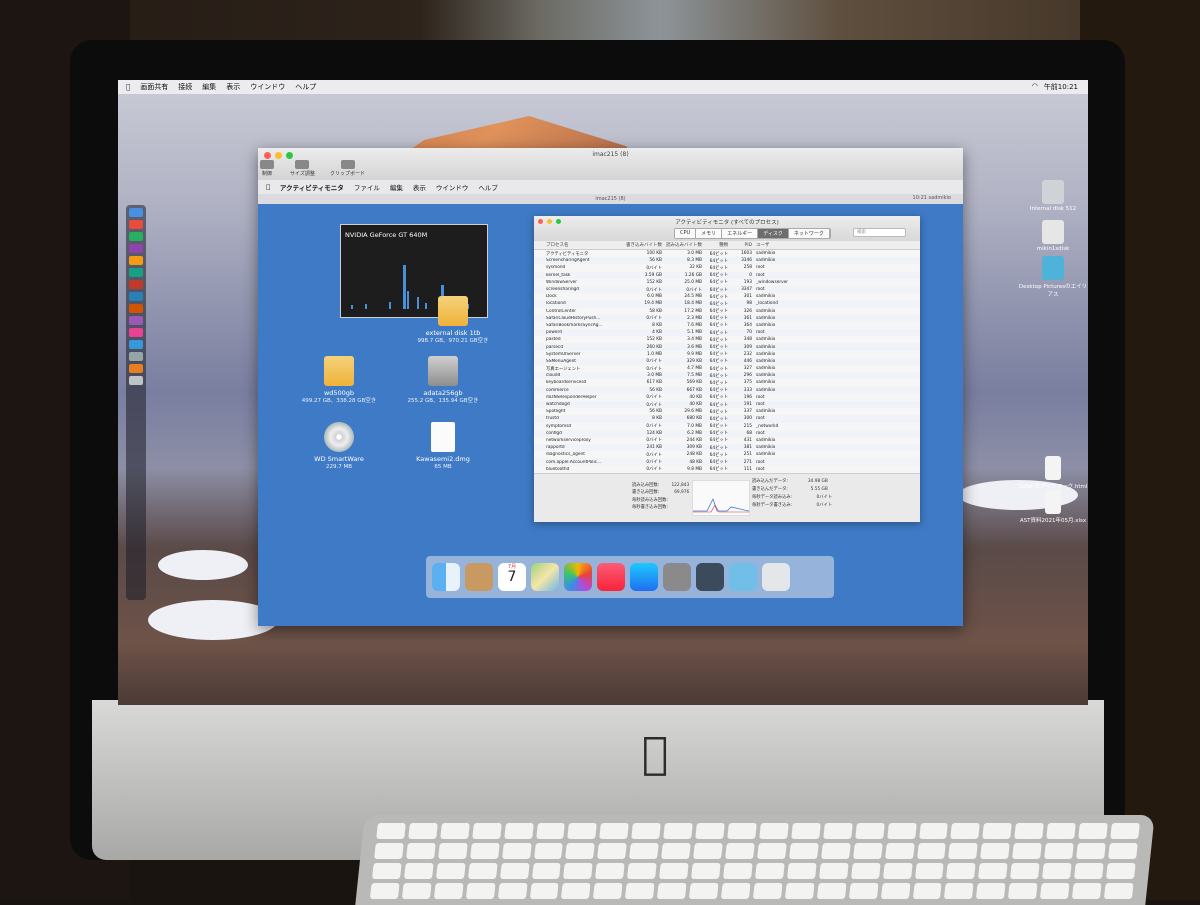  I want to click on remote-menu-app: アクティビティモニタ, so click(312, 187).